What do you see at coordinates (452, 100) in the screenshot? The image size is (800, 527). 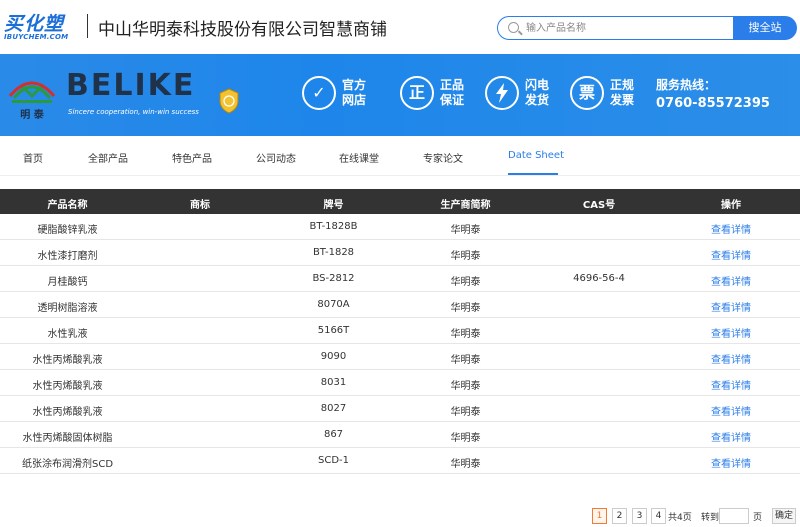 I see `feature-line2: 保证` at bounding box center [452, 100].